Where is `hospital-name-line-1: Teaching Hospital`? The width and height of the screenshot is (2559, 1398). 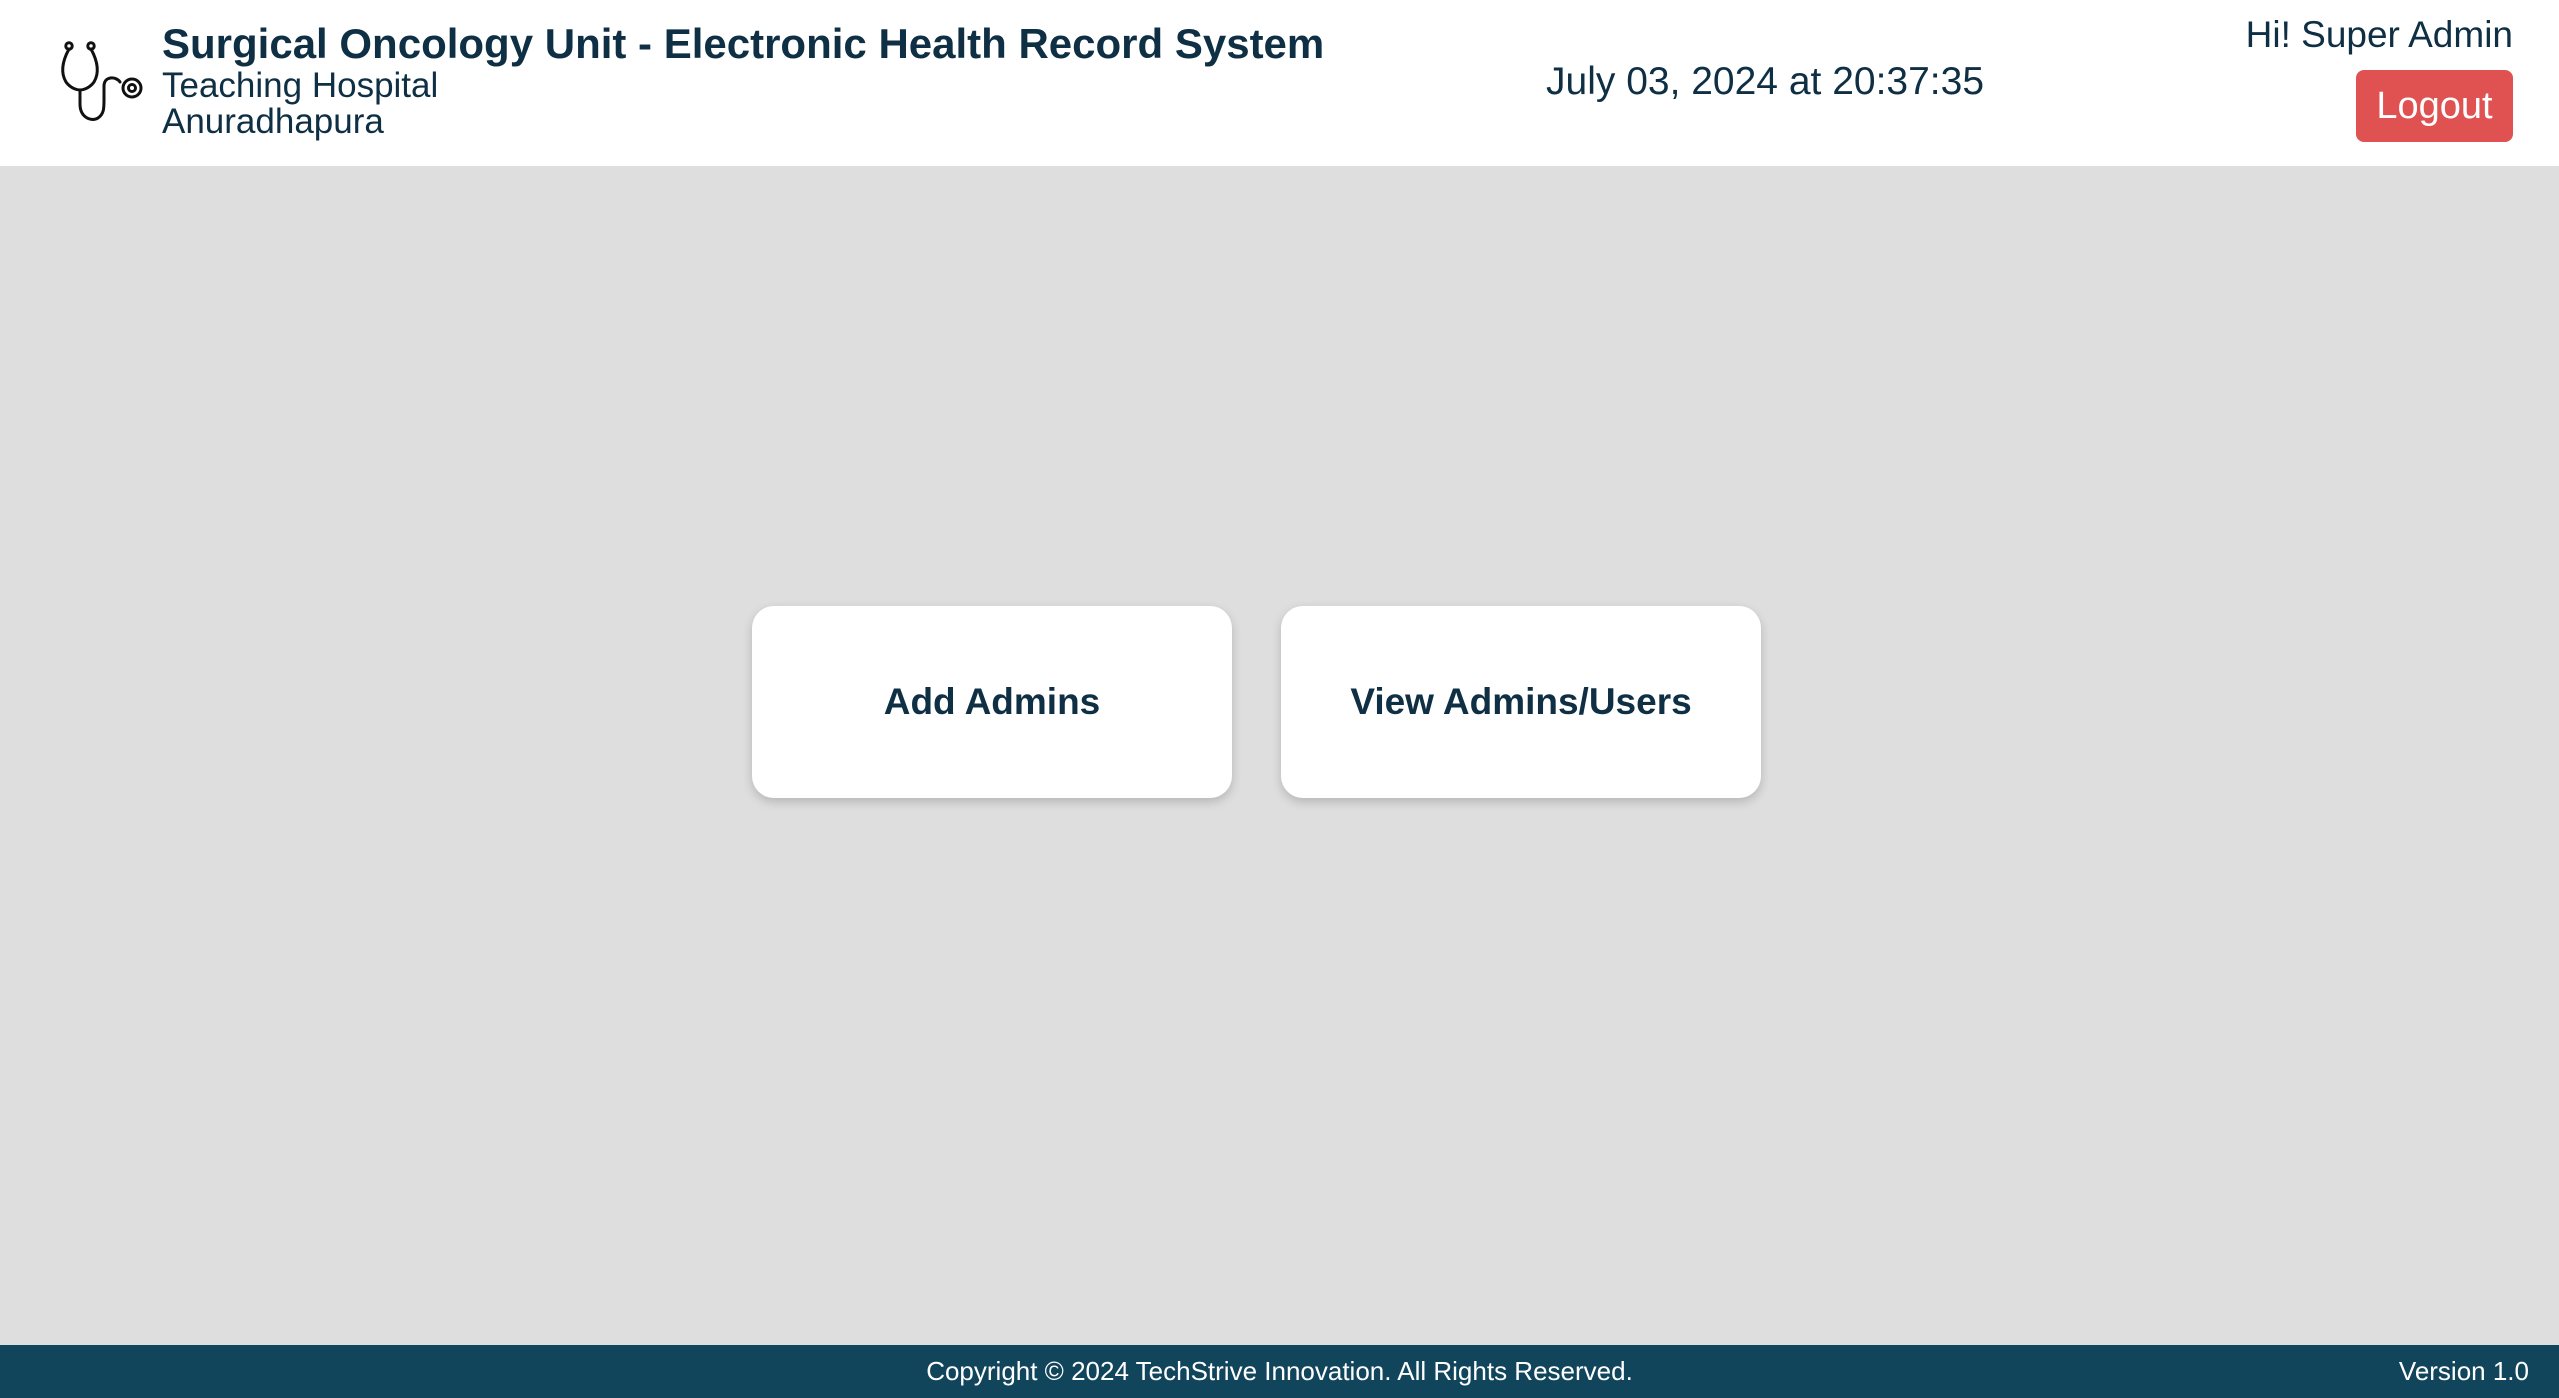 hospital-name-line-1: Teaching Hospital is located at coordinates (300, 85).